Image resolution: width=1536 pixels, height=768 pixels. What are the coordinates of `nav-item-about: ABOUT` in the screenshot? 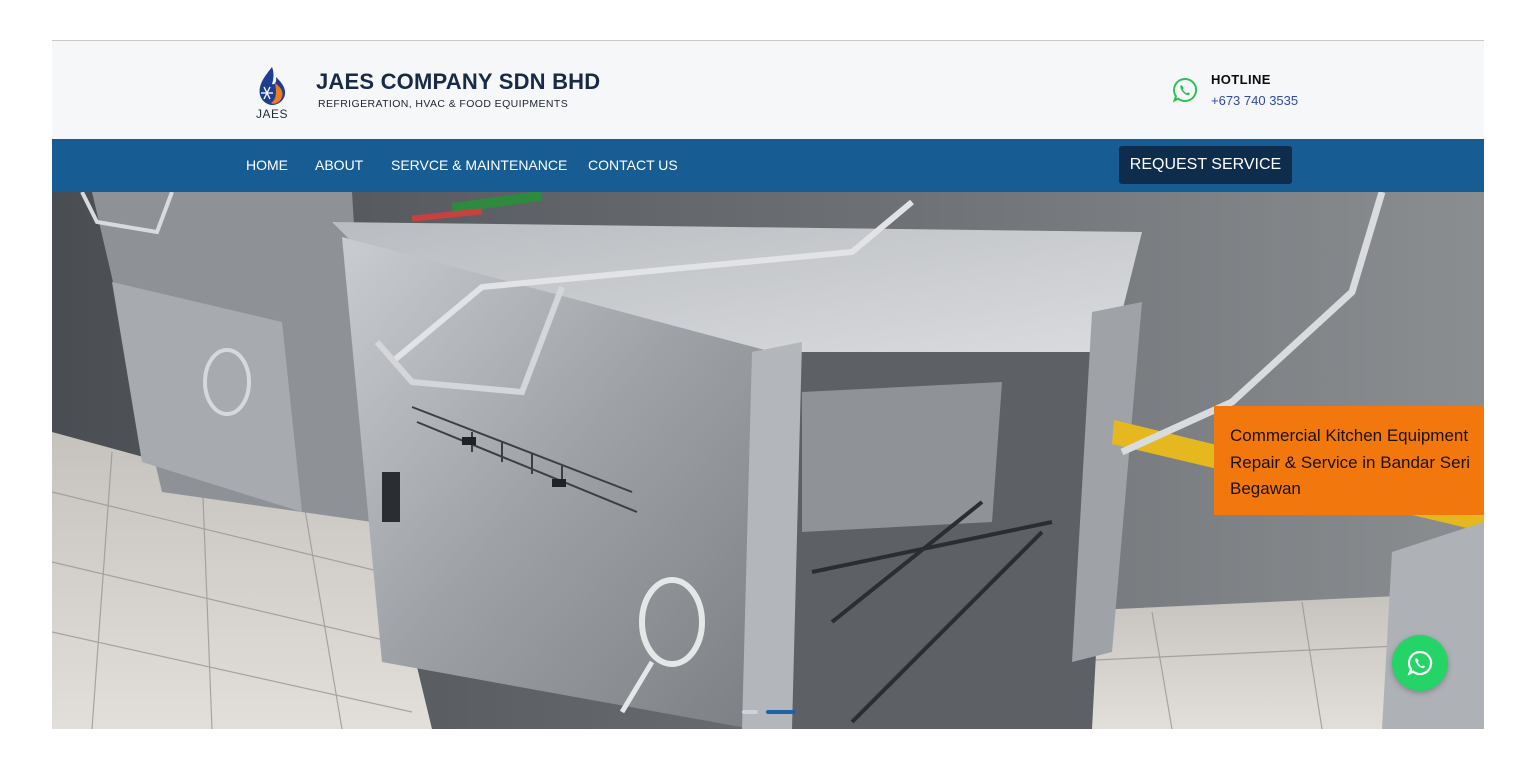 It's located at (339, 165).